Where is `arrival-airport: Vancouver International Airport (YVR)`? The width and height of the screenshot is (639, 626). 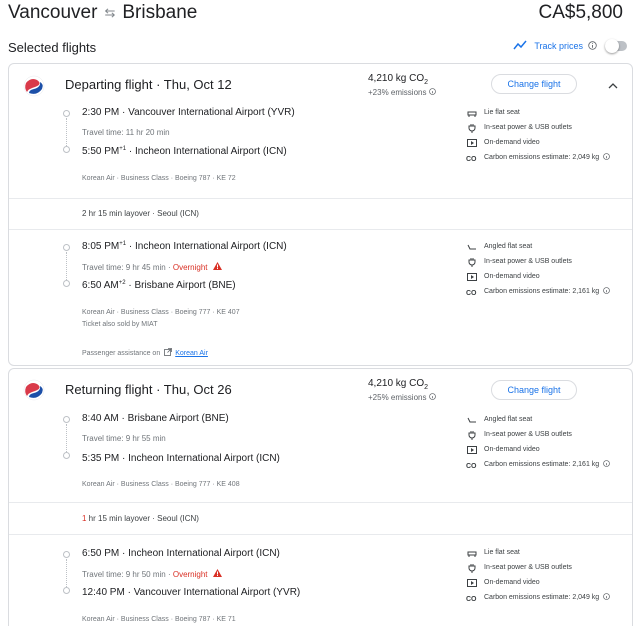
arrival-airport: Vancouver International Airport (YVR) is located at coordinates (217, 592).